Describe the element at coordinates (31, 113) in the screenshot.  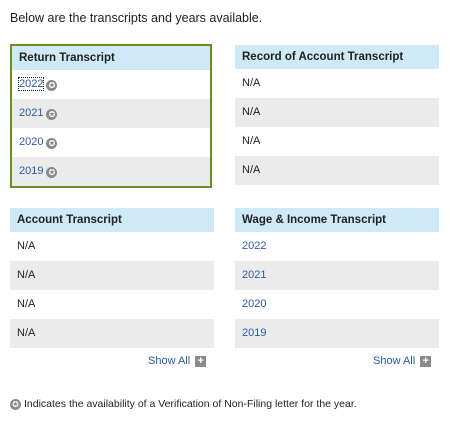
I see `return-transcript-2021-link: 2021` at that location.